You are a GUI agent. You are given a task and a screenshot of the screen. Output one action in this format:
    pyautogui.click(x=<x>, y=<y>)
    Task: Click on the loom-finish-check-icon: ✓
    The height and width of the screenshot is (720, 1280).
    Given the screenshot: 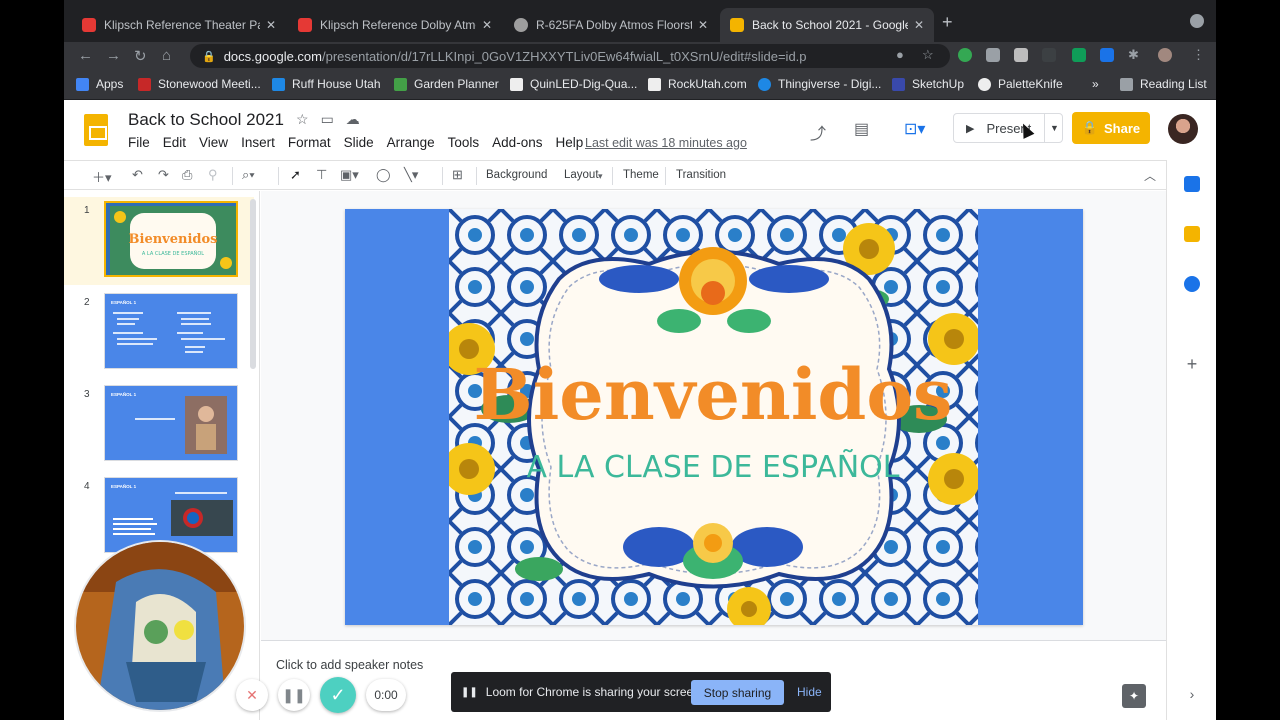 What is the action you would take?
    pyautogui.click(x=338, y=695)
    